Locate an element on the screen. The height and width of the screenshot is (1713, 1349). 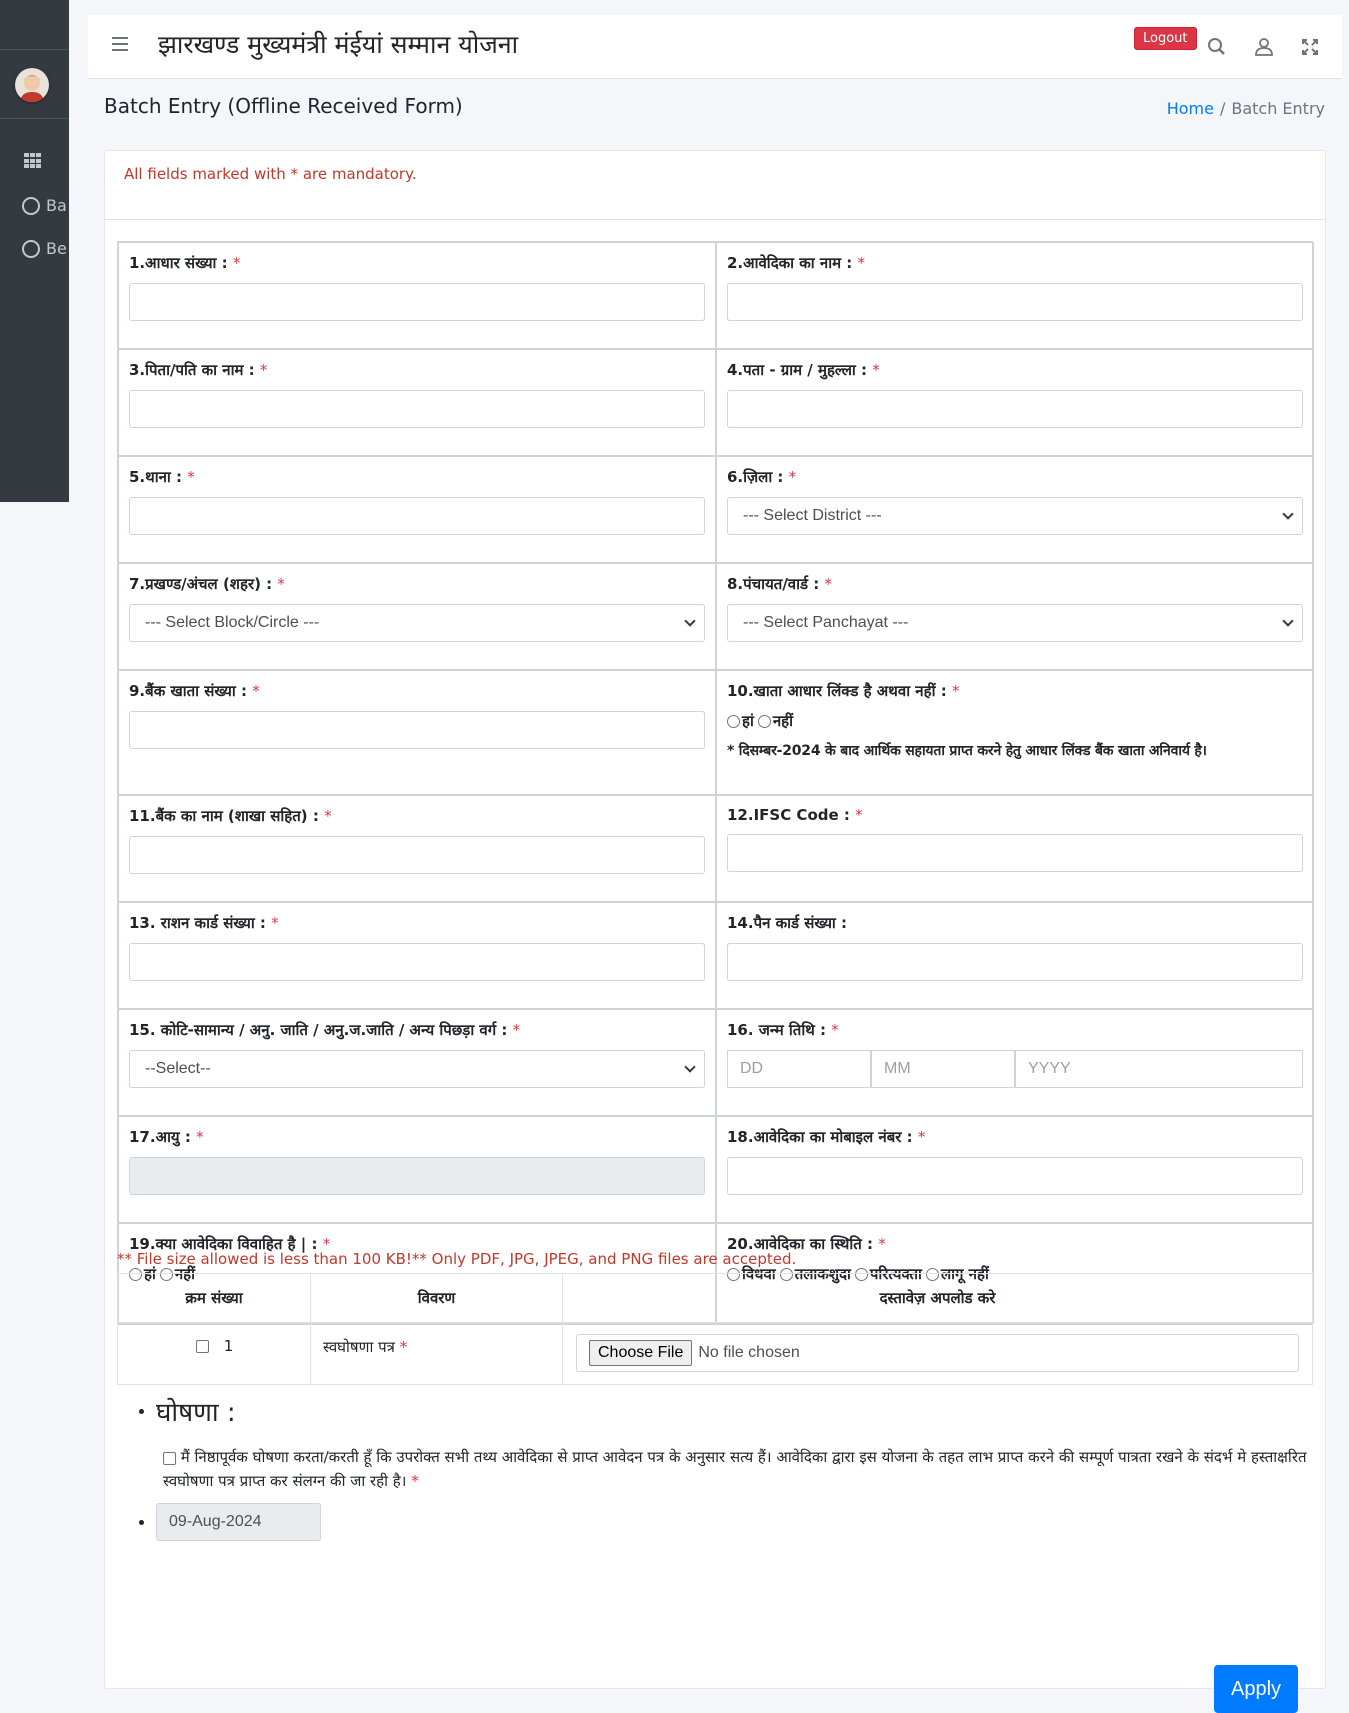
field-address: 4.पता - ग्राम / मुहल्ला : * is located at coordinates (1015, 402).